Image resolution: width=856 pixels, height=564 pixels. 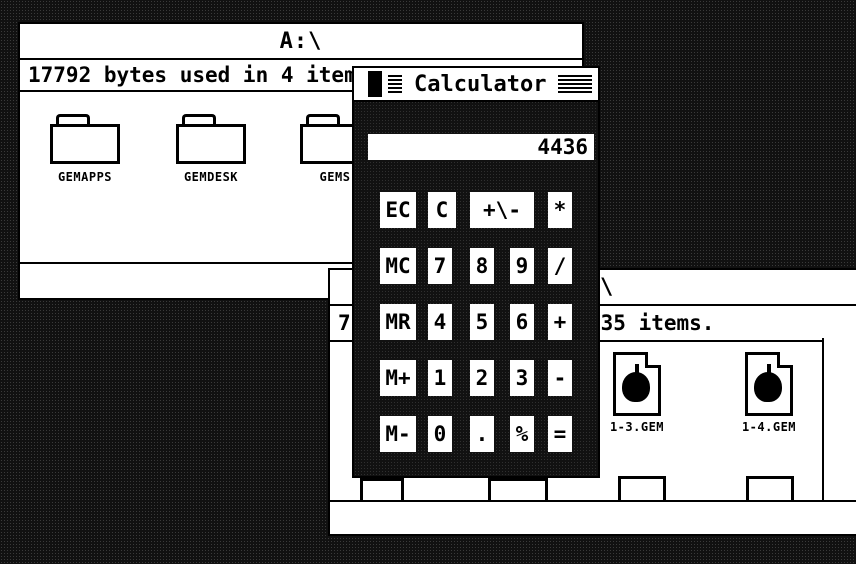 What do you see at coordinates (522, 266) in the screenshot?
I see `key-9: 9` at bounding box center [522, 266].